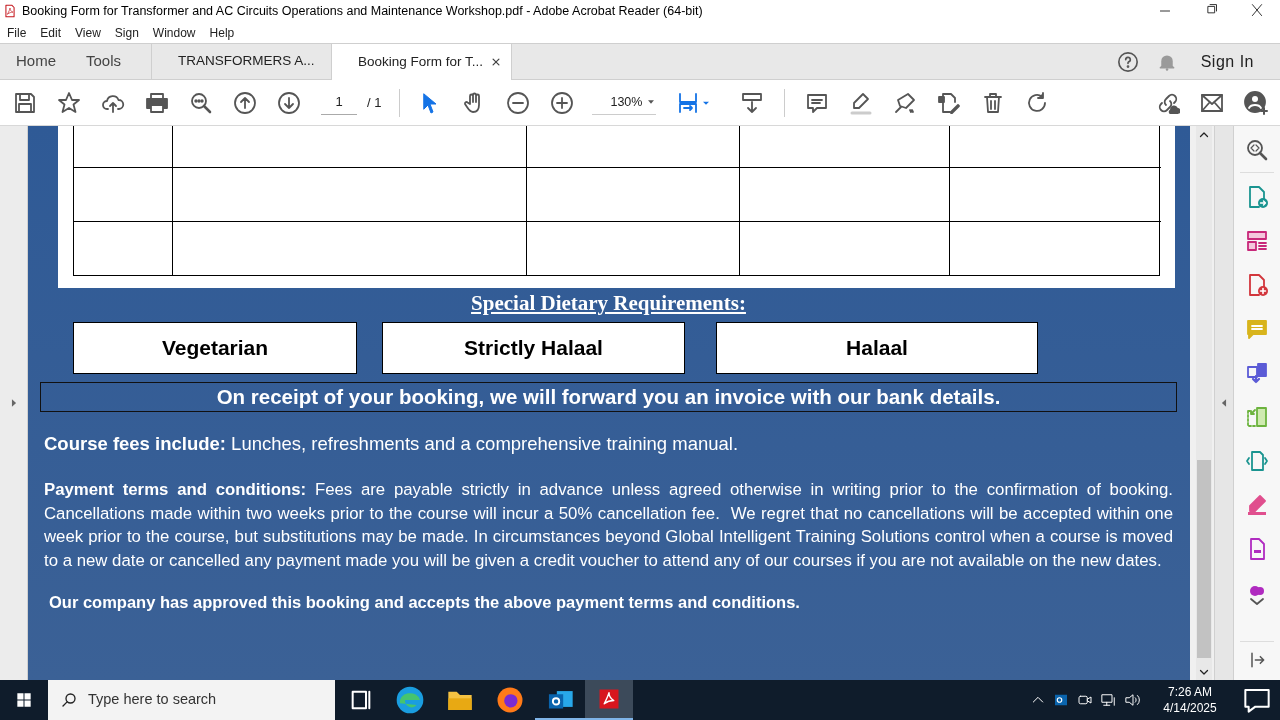 The image size is (1280, 720). I want to click on approval-statement: Our company has approved this booking and accepts the above payment terms and conditions., so click(425, 603).